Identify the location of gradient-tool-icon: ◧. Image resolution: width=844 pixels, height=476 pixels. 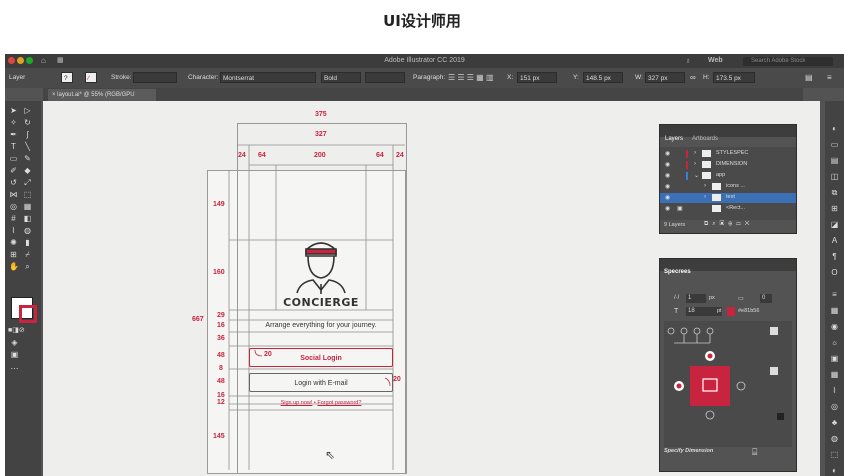
(27, 219).